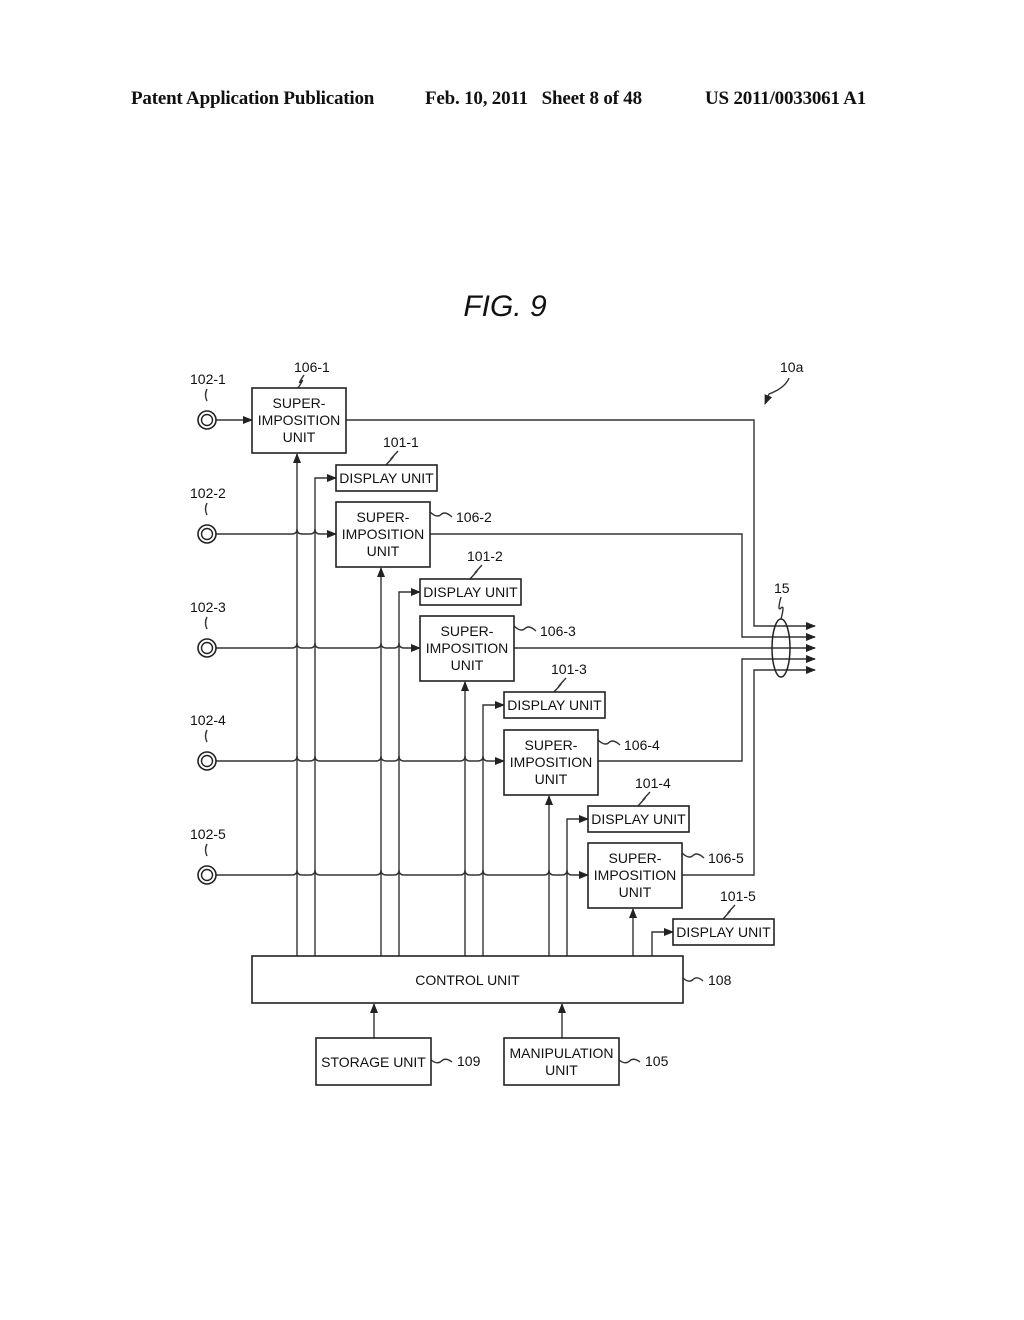  Describe the element at coordinates (469, 1061) in the screenshot. I see `storage-unit-ref: 109` at that location.